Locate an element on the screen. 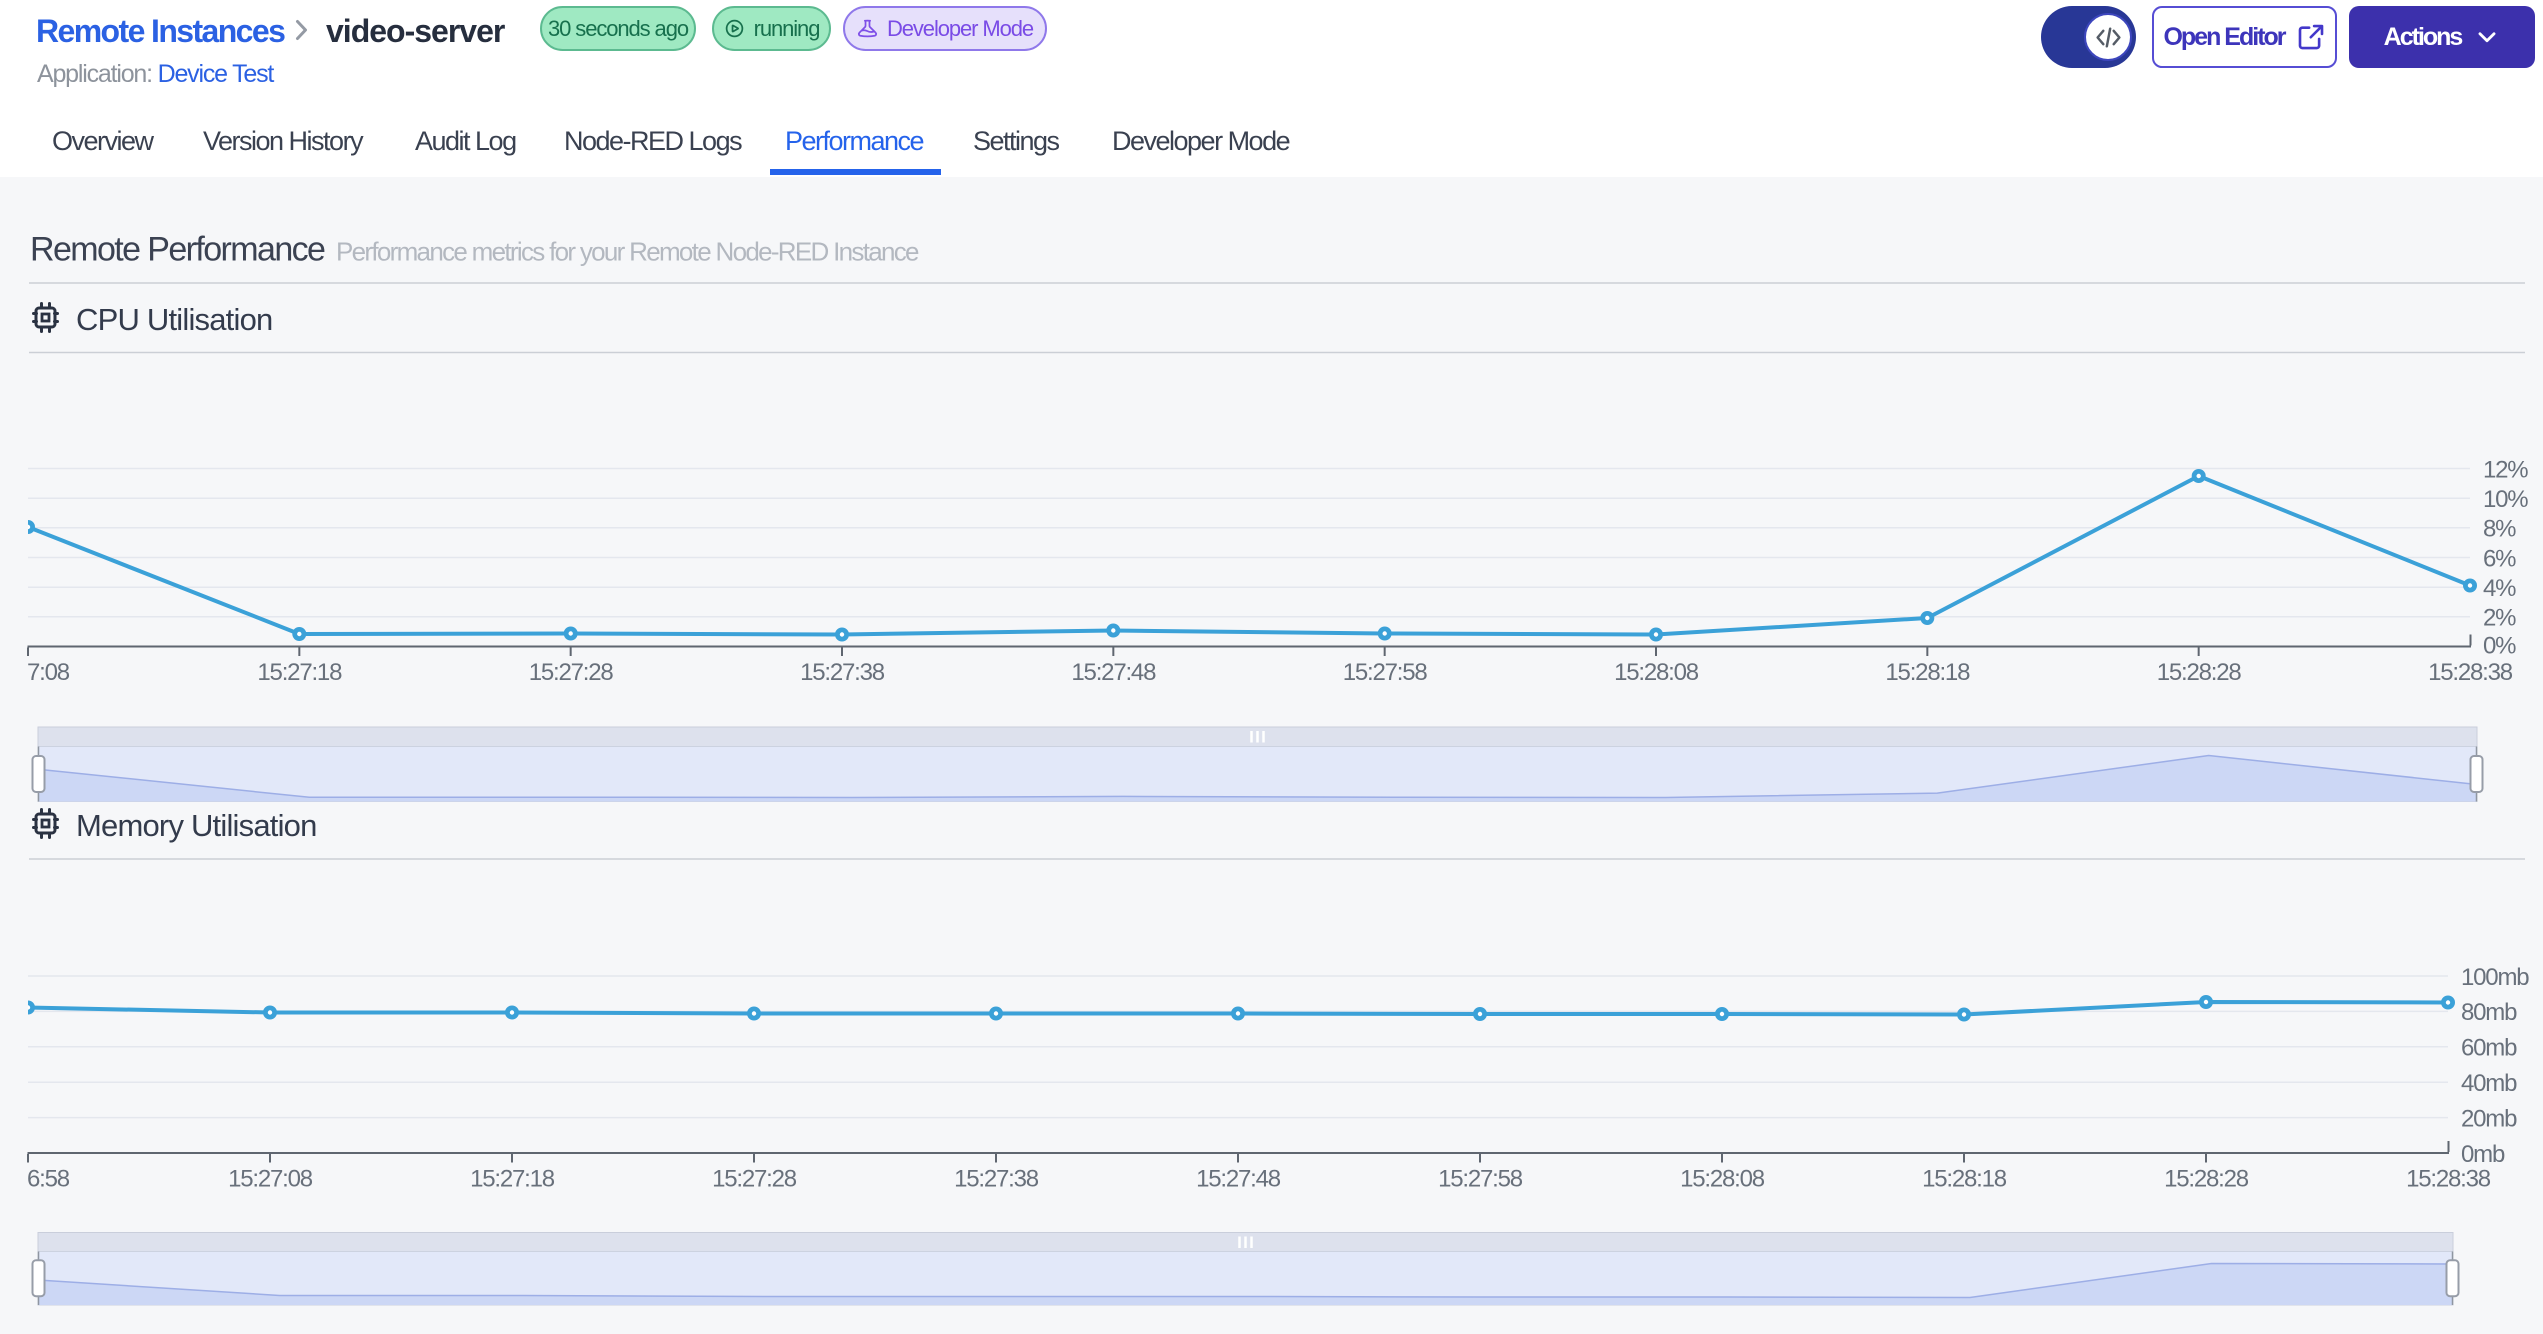 The width and height of the screenshot is (2543, 1334). svg-text: 80mb is located at coordinates (2489, 1012).